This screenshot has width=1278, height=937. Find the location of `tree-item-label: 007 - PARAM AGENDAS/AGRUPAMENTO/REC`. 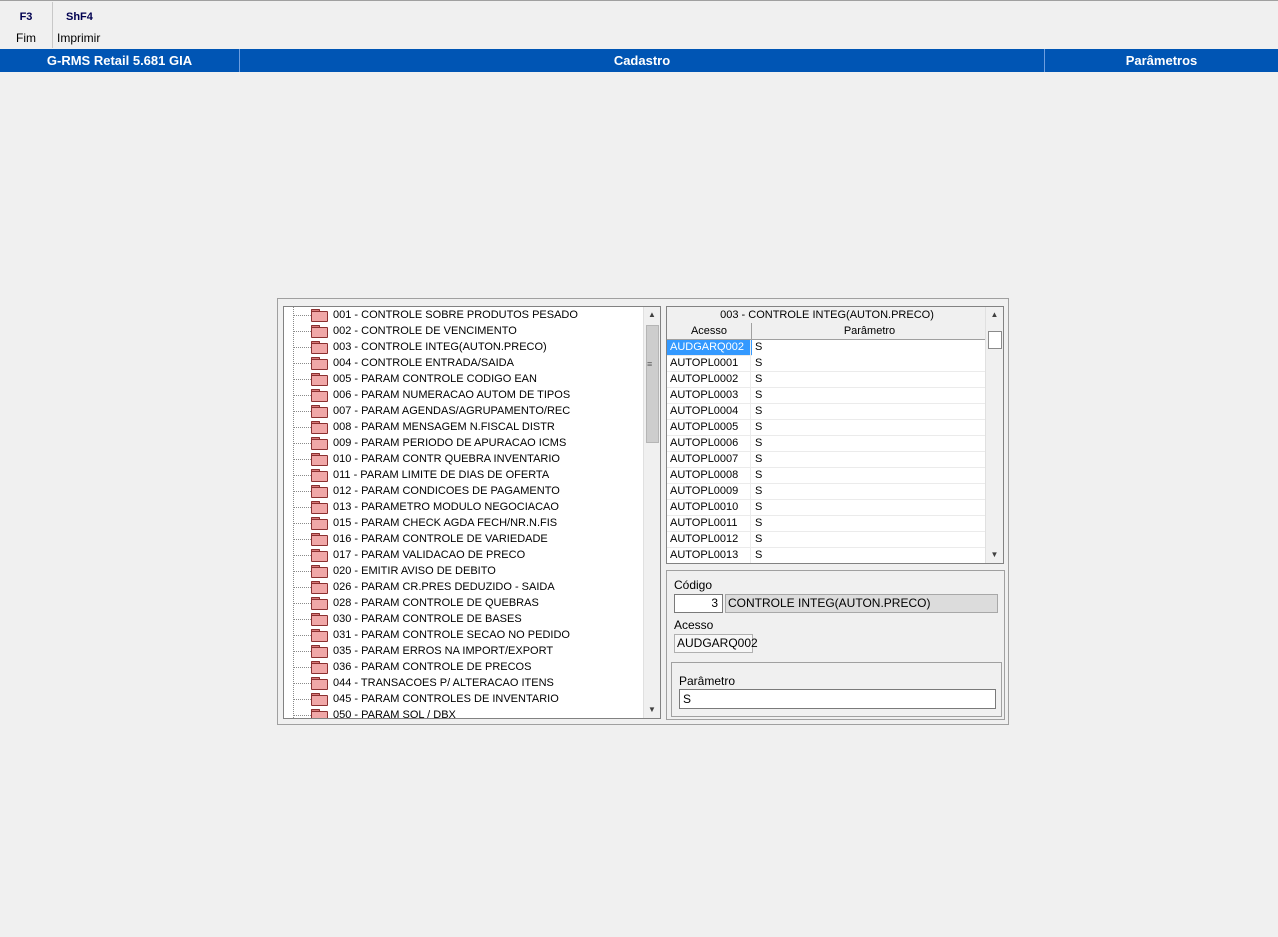

tree-item-label: 007 - PARAM AGENDAS/AGRUPAMENTO/REC is located at coordinates (452, 411).